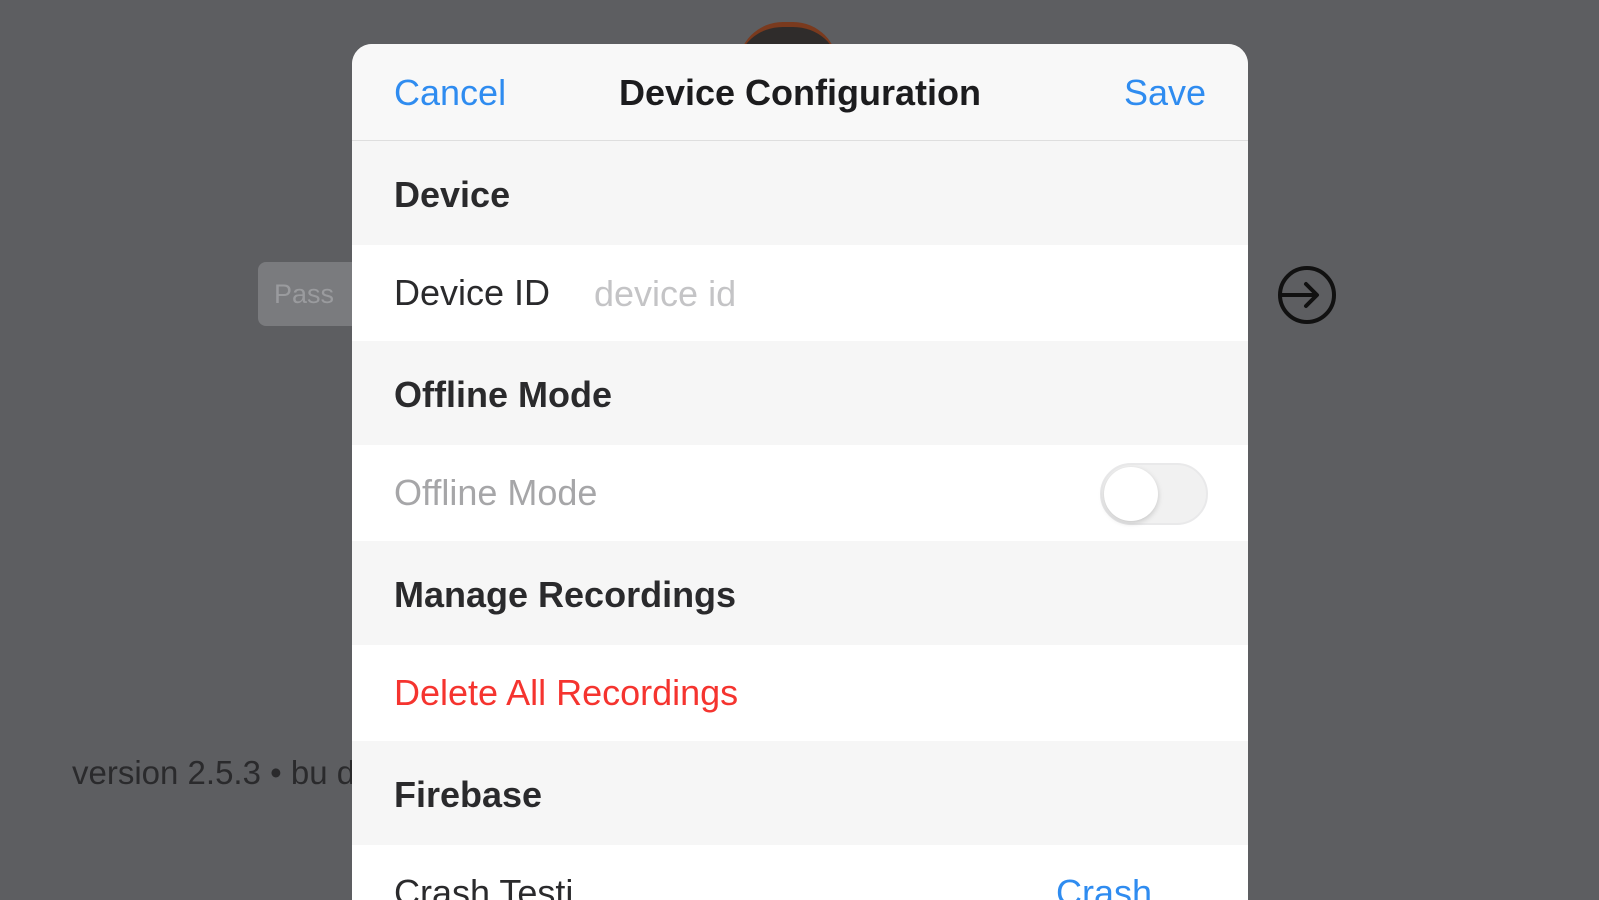 The height and width of the screenshot is (900, 1599). Describe the element at coordinates (800, 872) in the screenshot. I see `crash-testing-row: Crash Testi Crash` at that location.